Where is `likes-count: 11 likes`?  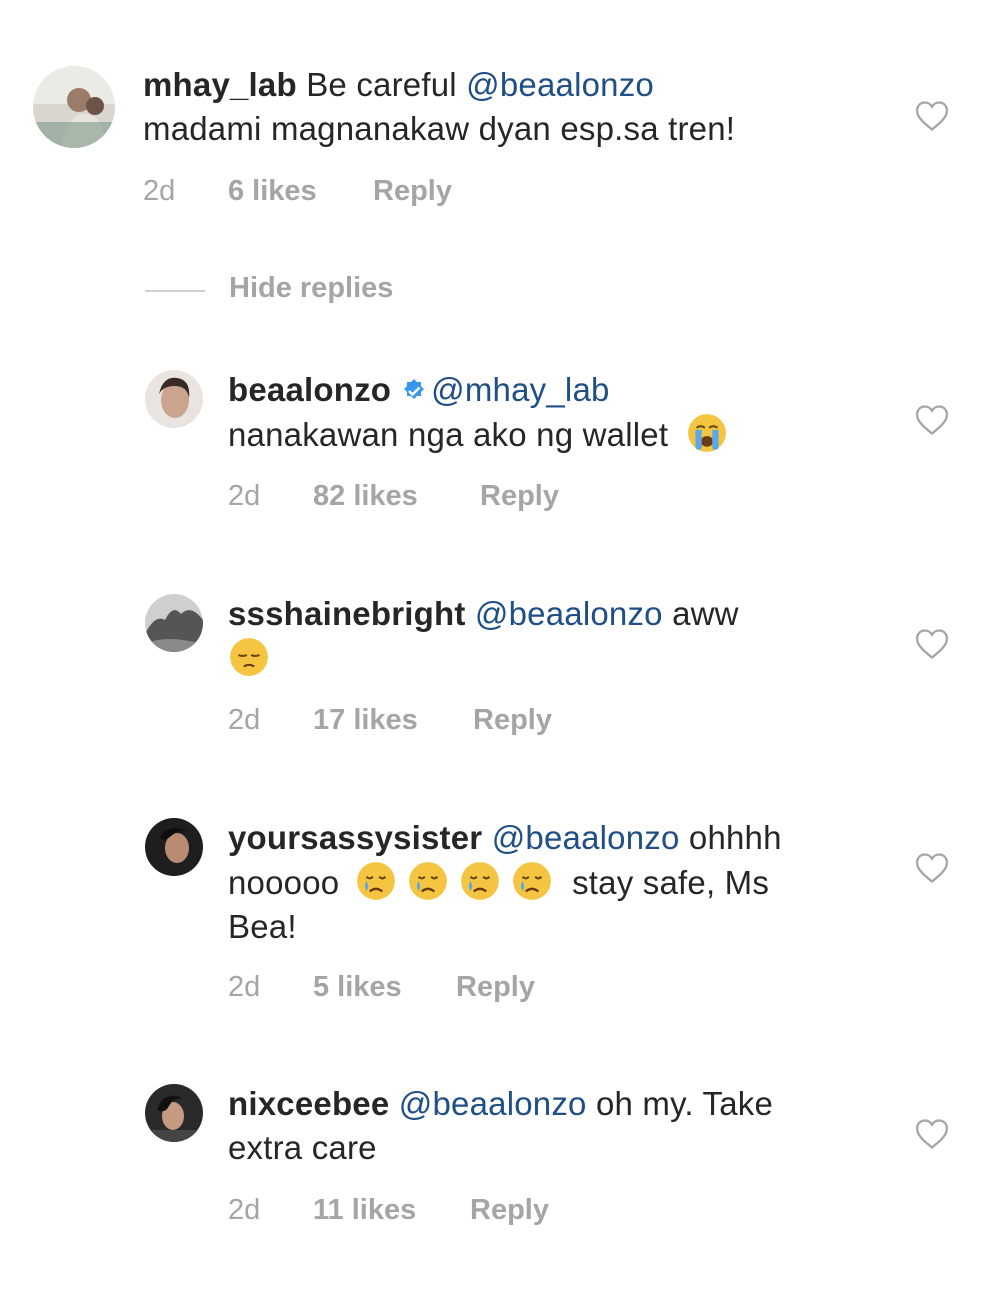 likes-count: 11 likes is located at coordinates (364, 1210).